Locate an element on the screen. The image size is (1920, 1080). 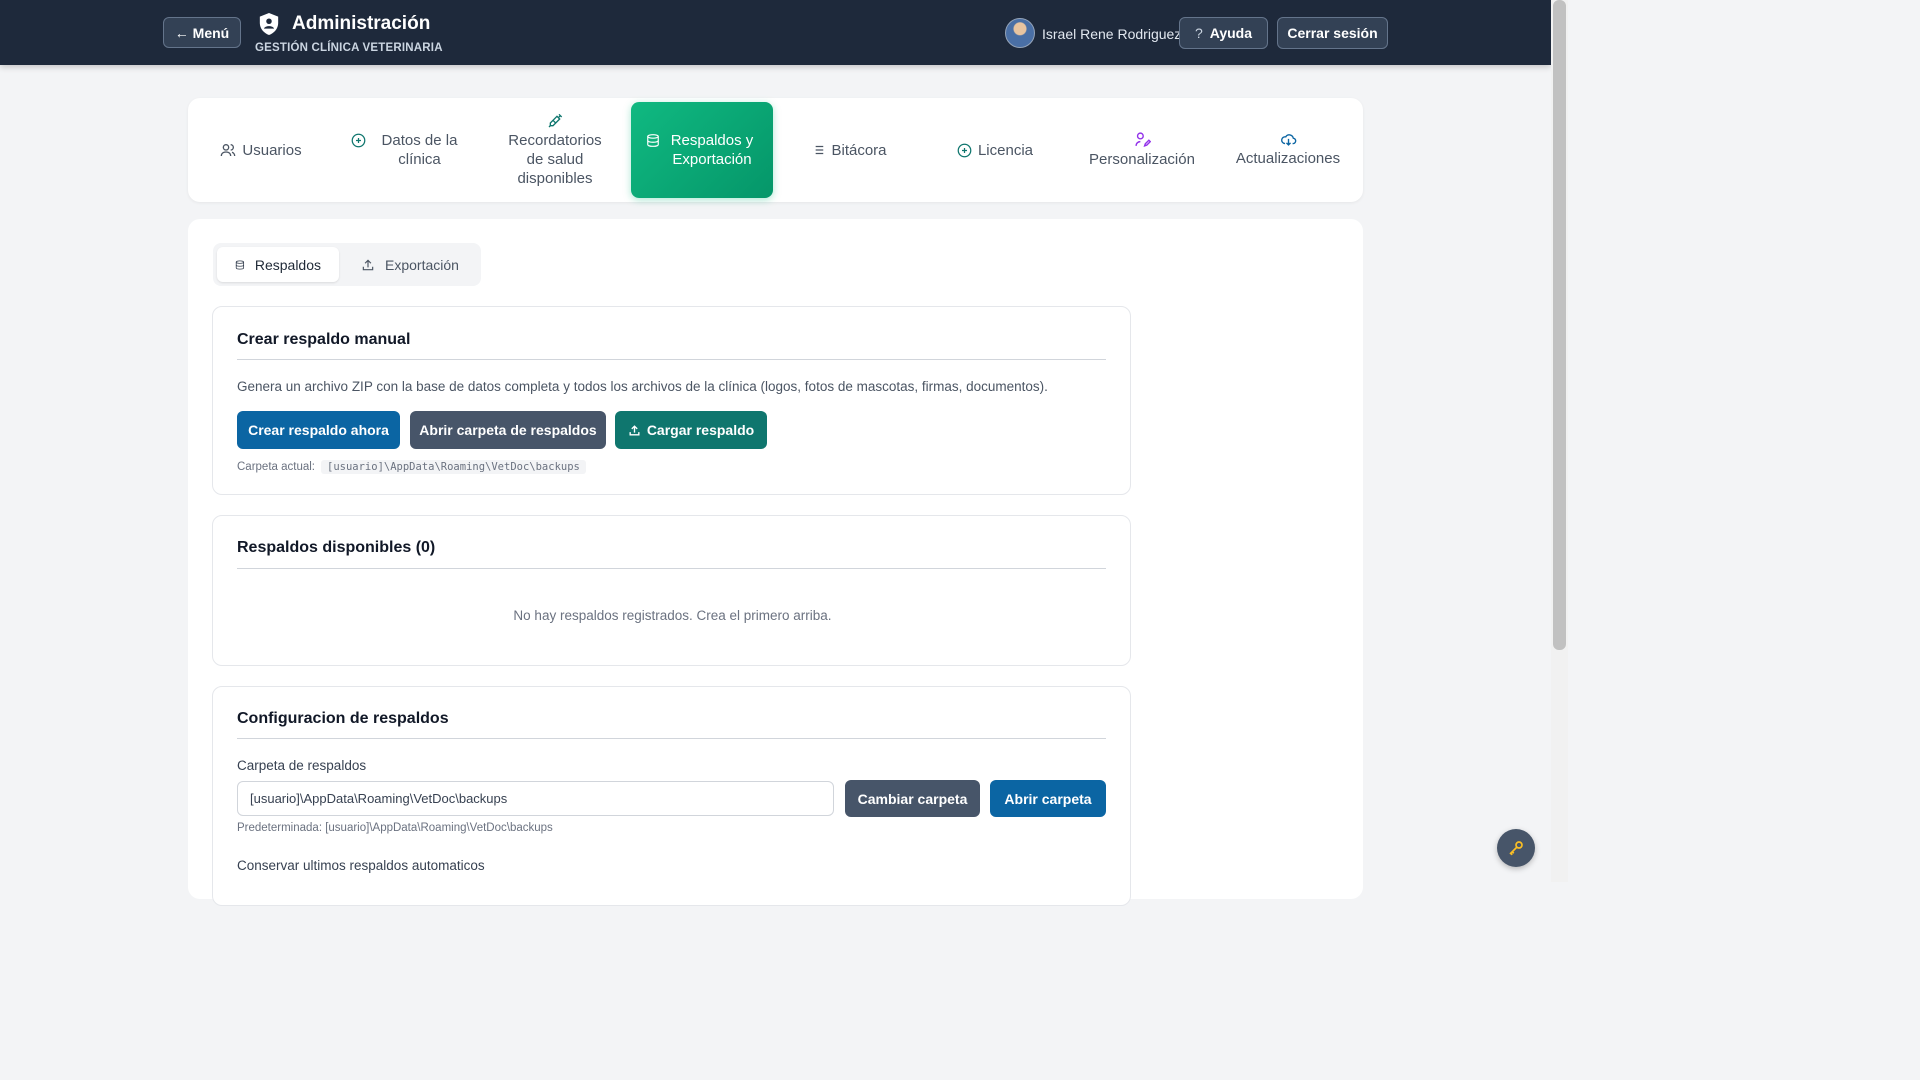
subtab-label: Respaldos is located at coordinates (287, 264).